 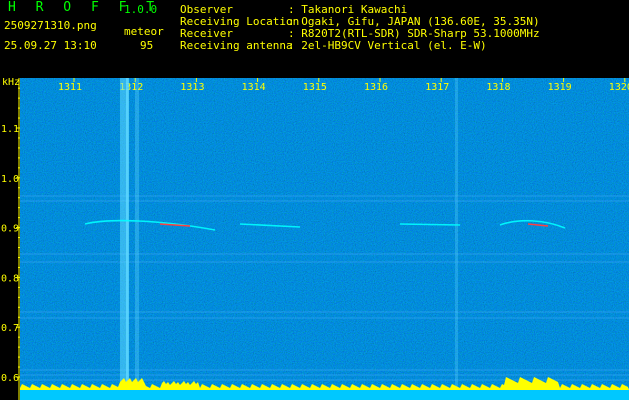 I want to click on x-tick-label: 1316, so click(x=376, y=87).